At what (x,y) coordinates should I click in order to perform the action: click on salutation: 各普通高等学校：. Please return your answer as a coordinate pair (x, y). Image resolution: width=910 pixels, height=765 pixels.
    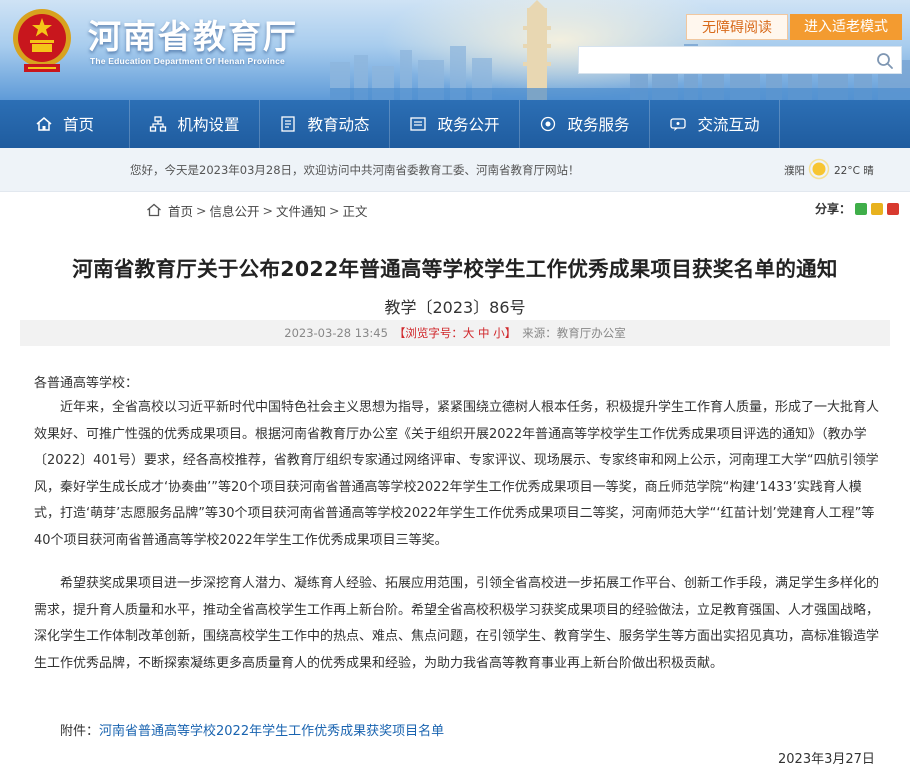
    Looking at the image, I should click on (86, 383).